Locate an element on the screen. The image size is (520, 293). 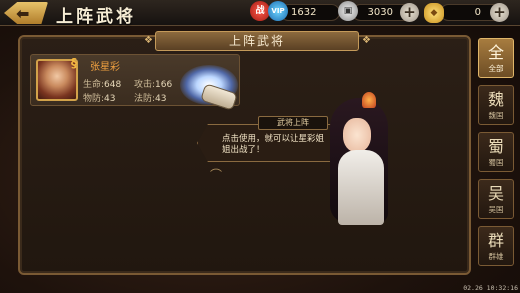
magic-defense-stat: 法防:43 is located at coordinates (150, 99).